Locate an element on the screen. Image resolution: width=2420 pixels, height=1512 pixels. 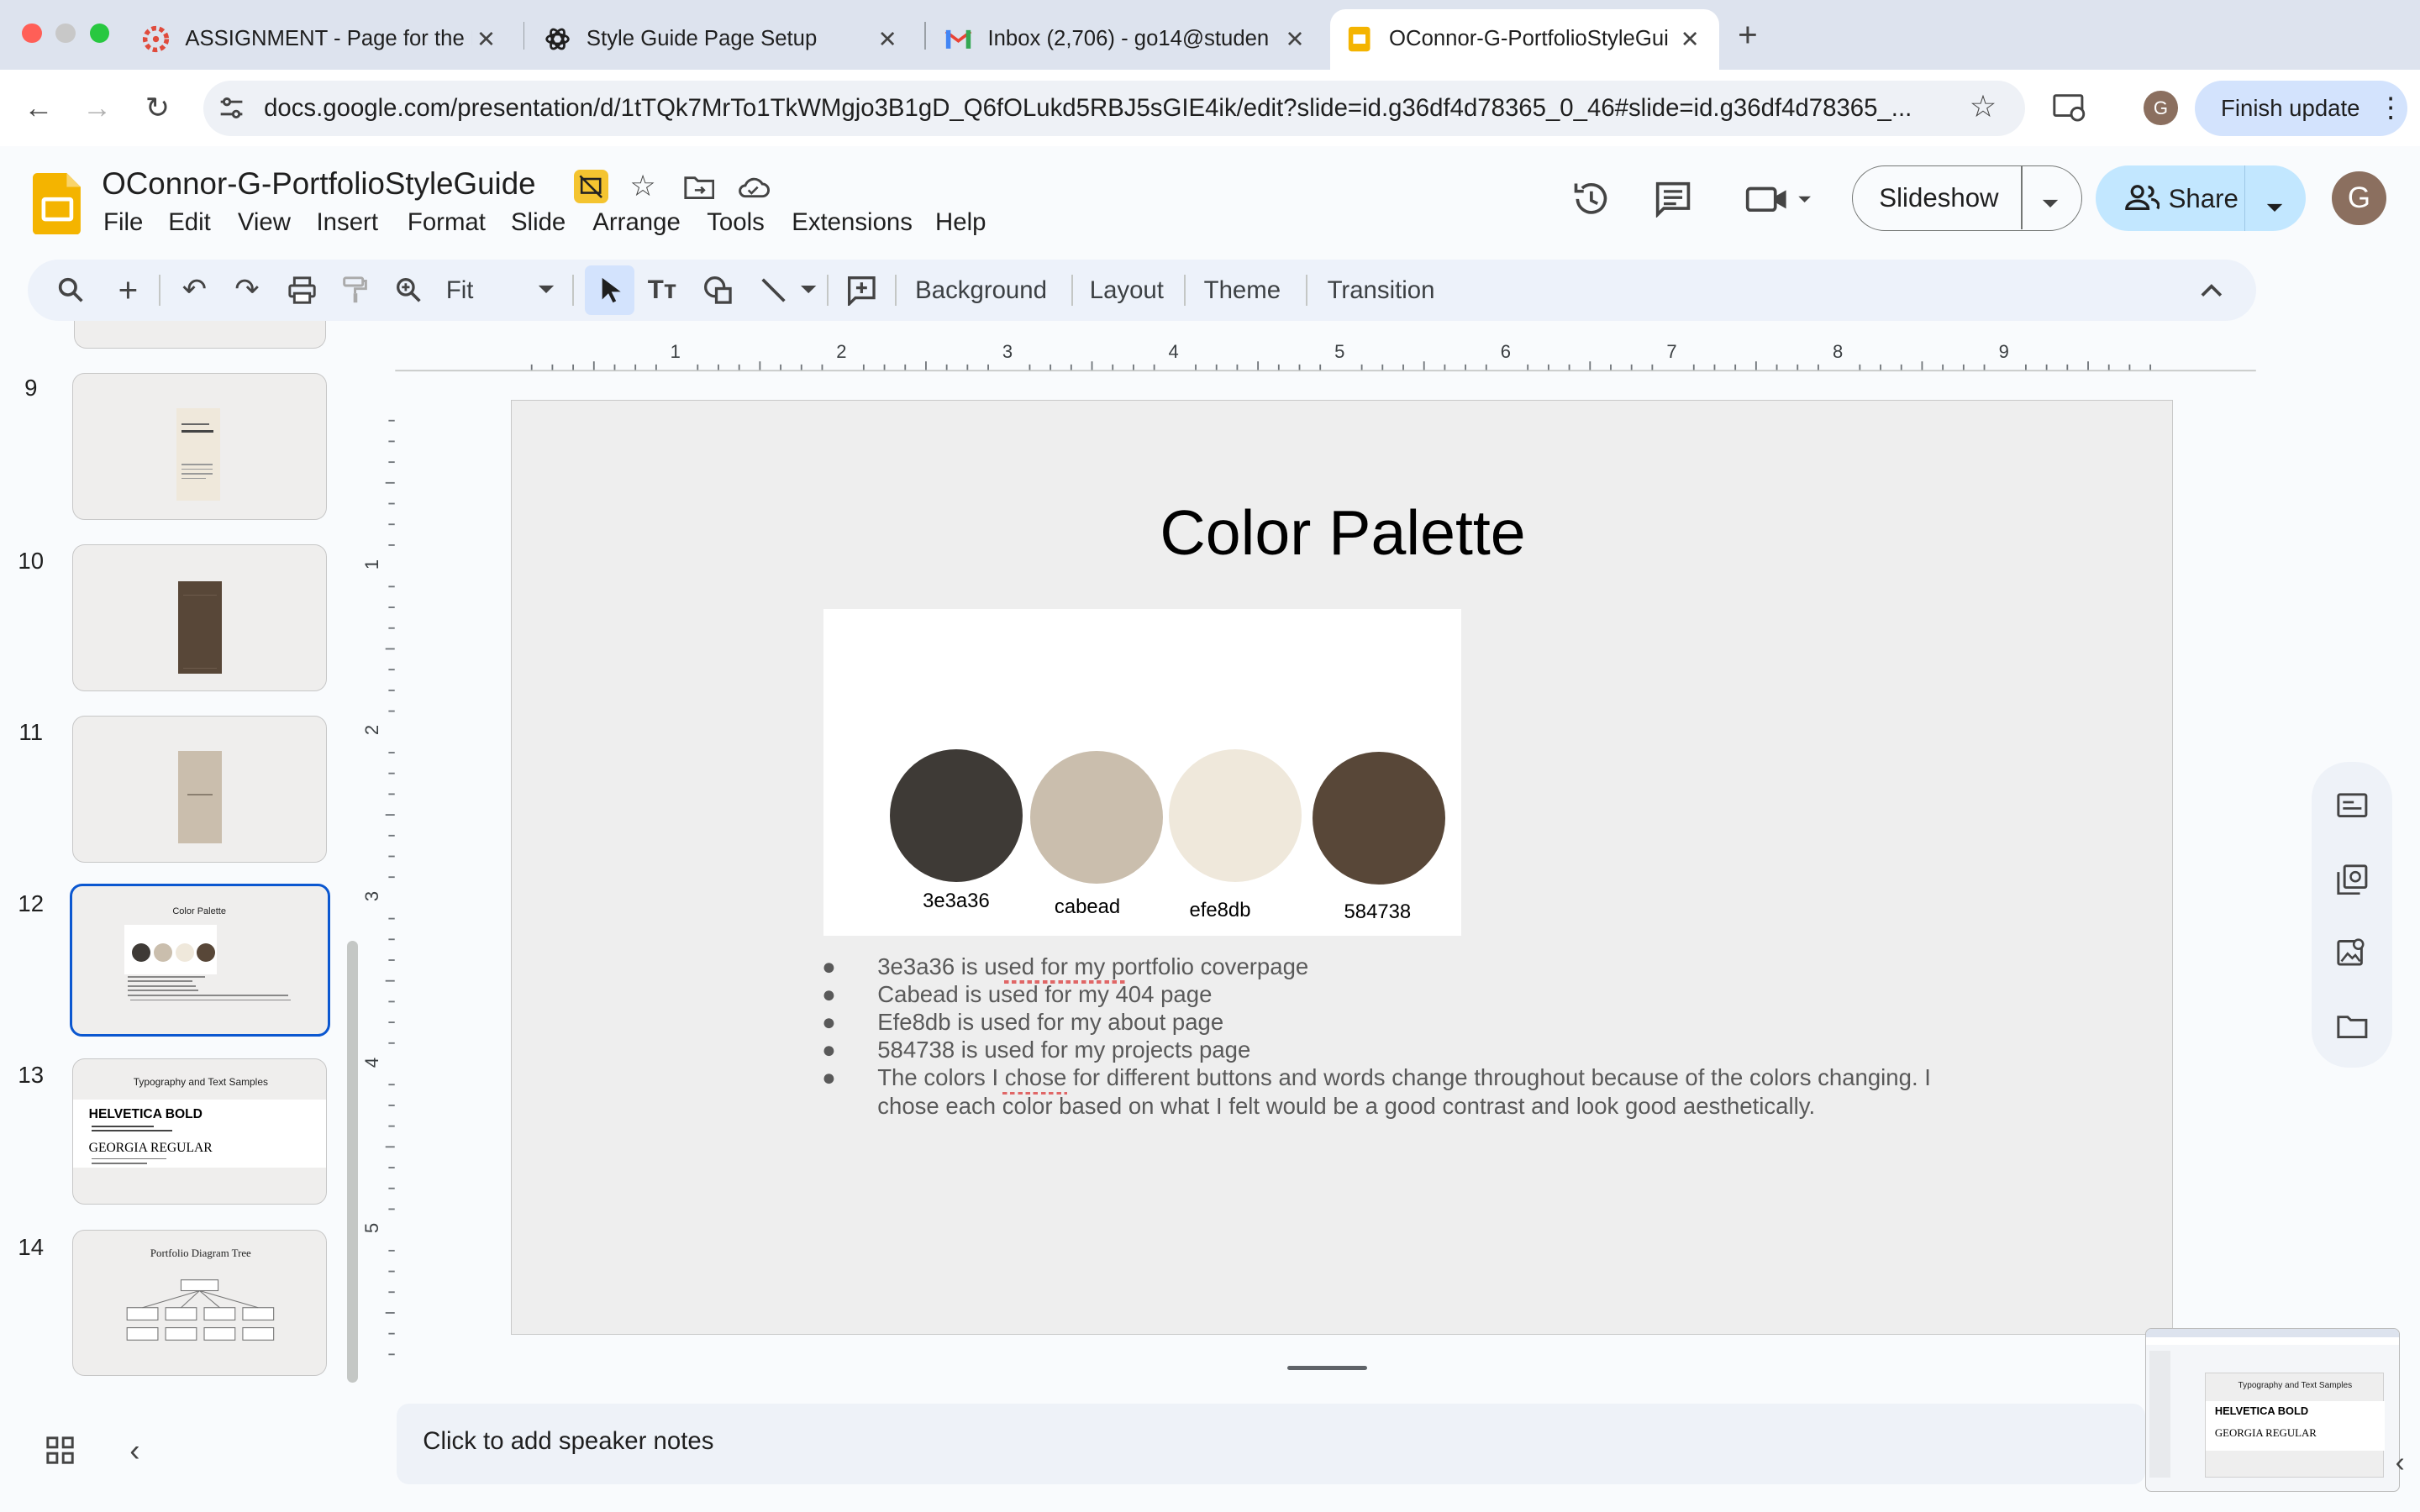
thumb-heading: HELVETICA BOLD is located at coordinates (146, 1113).